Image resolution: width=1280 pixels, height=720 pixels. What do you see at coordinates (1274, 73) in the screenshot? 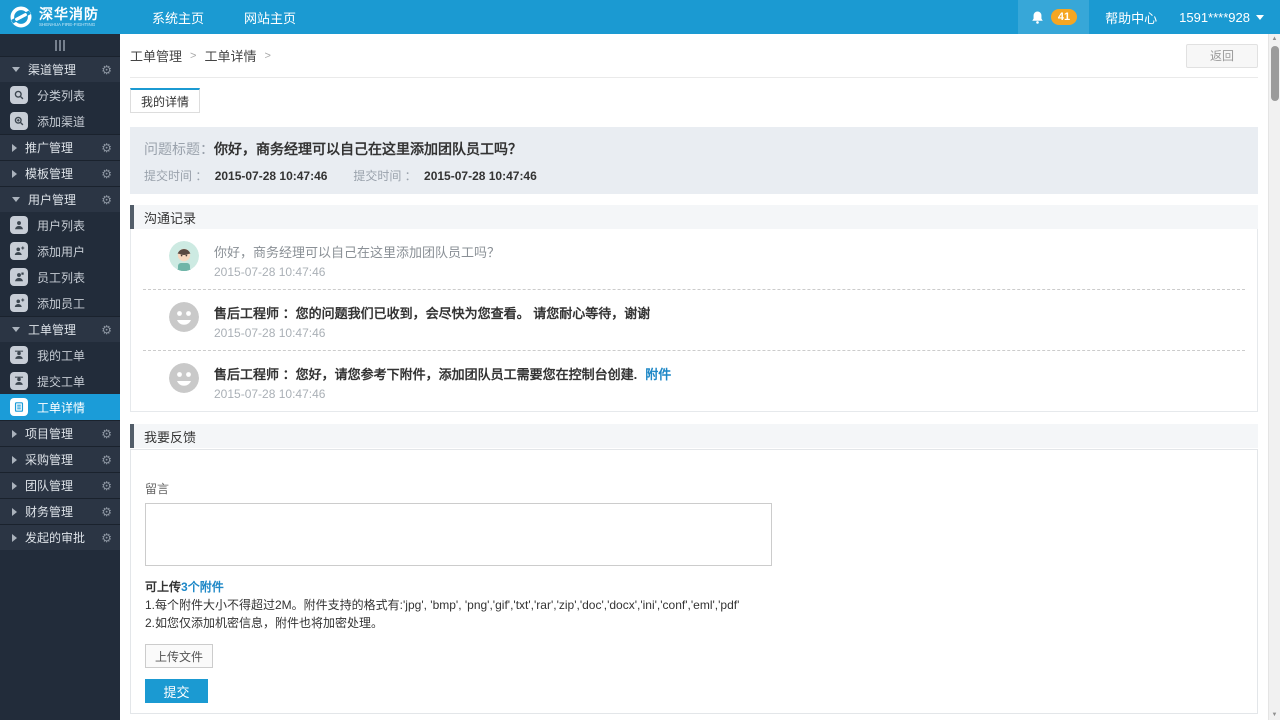
I see `scrollbar-thumb` at bounding box center [1274, 73].